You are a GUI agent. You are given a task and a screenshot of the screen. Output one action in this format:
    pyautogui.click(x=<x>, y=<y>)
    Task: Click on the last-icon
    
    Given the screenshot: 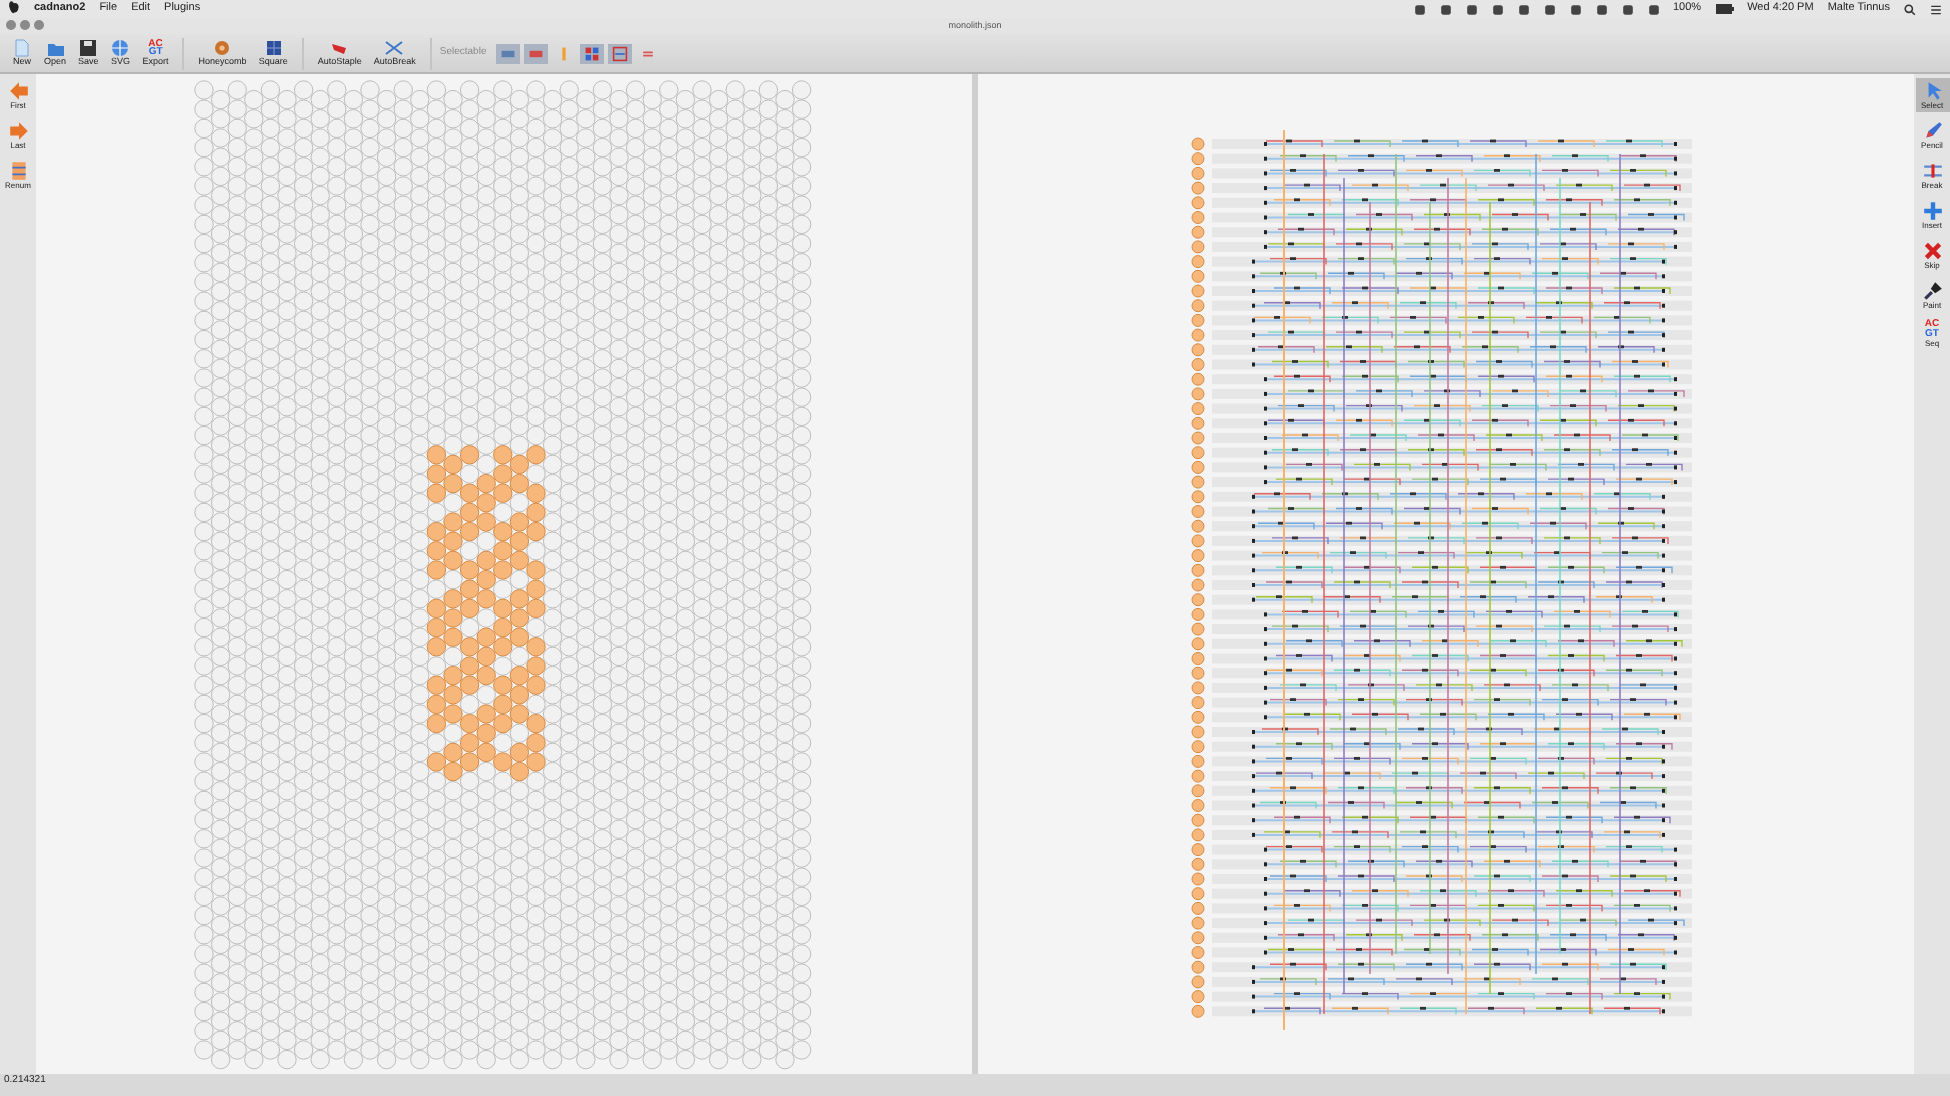 What is the action you would take?
    pyautogui.click(x=18, y=131)
    